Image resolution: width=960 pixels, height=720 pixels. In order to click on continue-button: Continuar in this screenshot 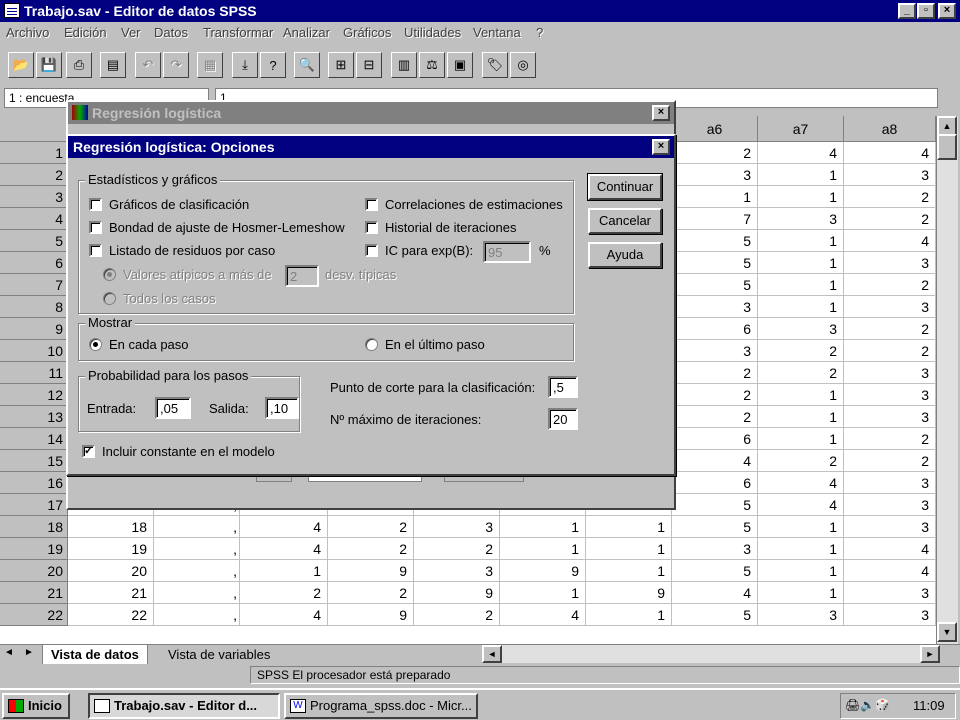, I will do `click(625, 187)`.